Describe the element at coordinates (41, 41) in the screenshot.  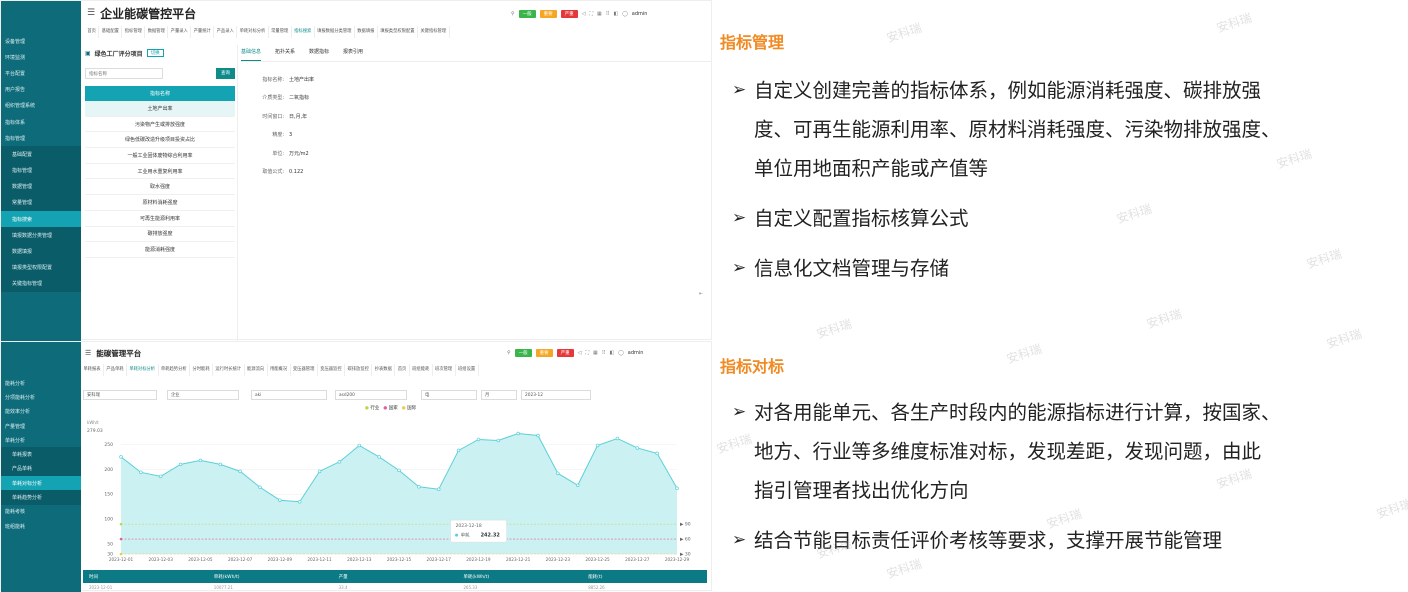
I see `sidebar-item: 设备管理` at that location.